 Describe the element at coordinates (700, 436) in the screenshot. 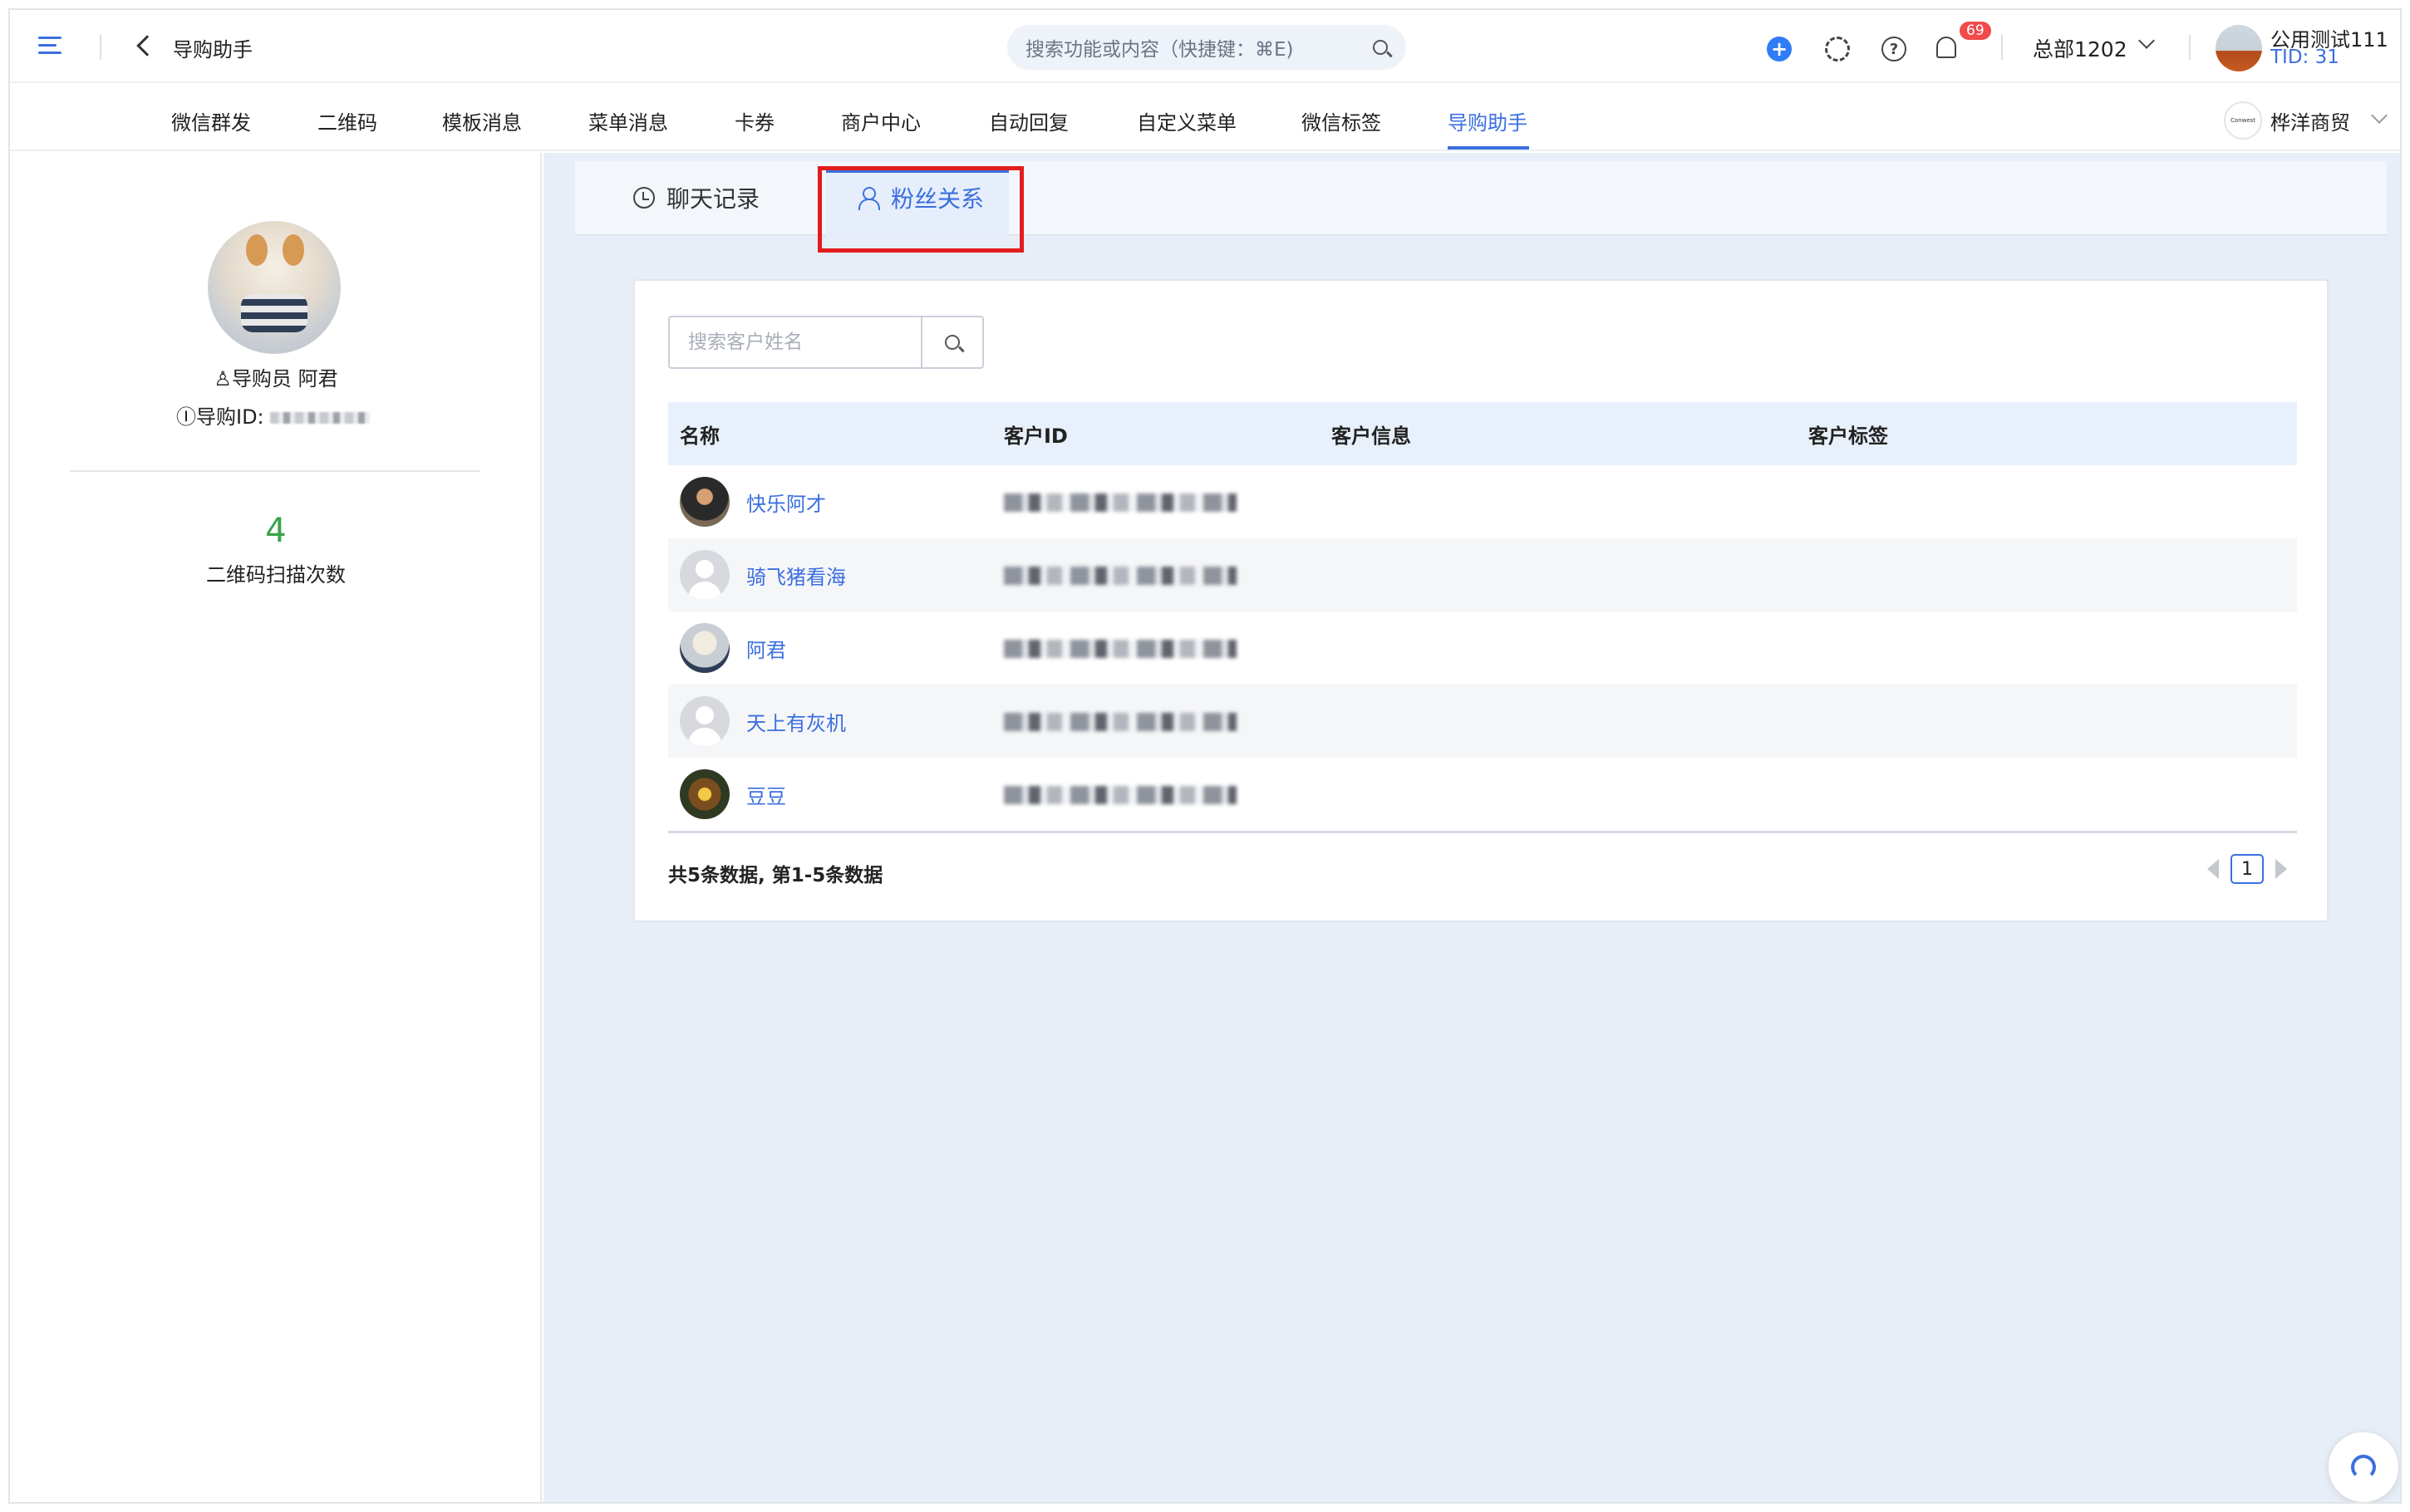

I see `column-header-name: 名称` at that location.